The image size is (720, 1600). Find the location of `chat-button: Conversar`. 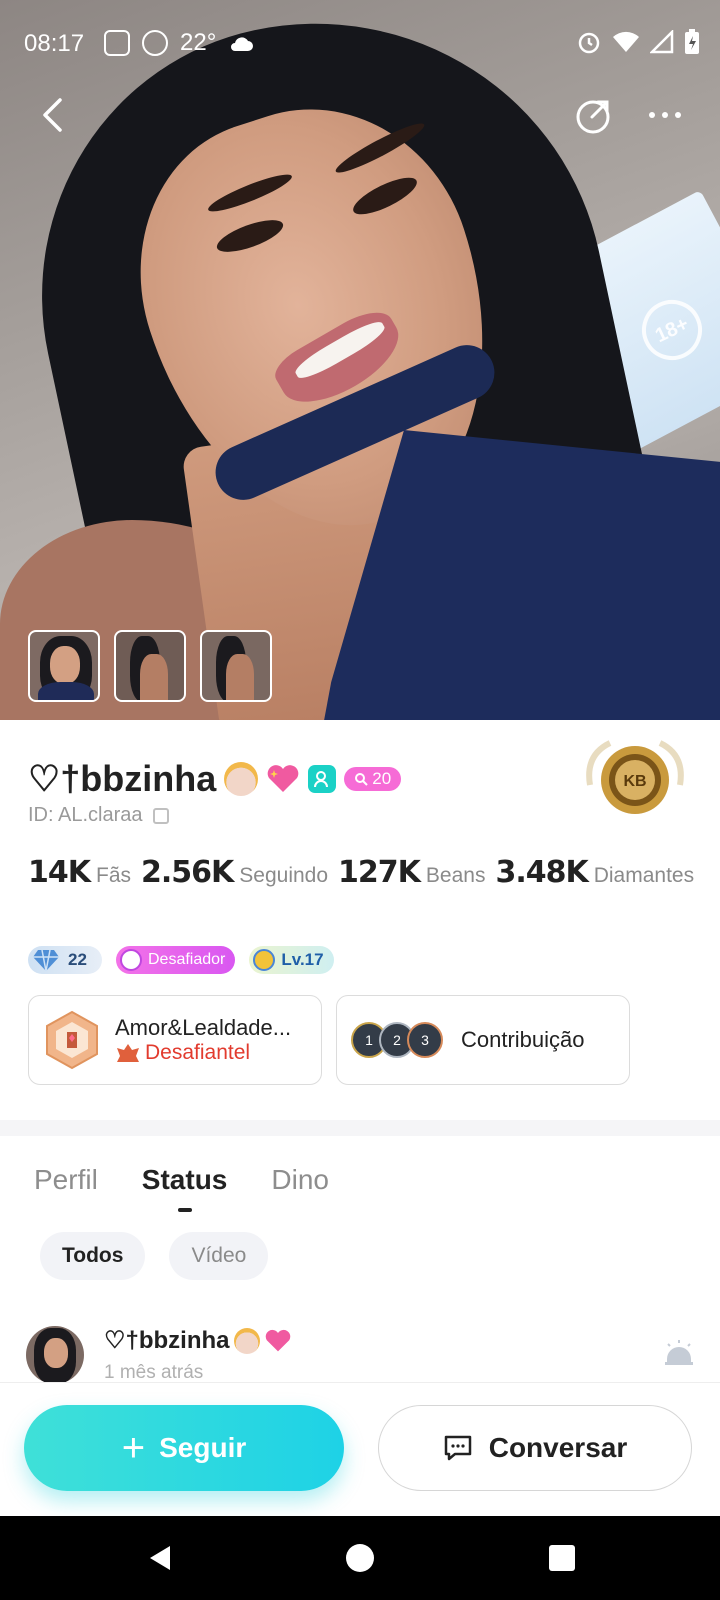

chat-button: Conversar is located at coordinates (535, 1448).